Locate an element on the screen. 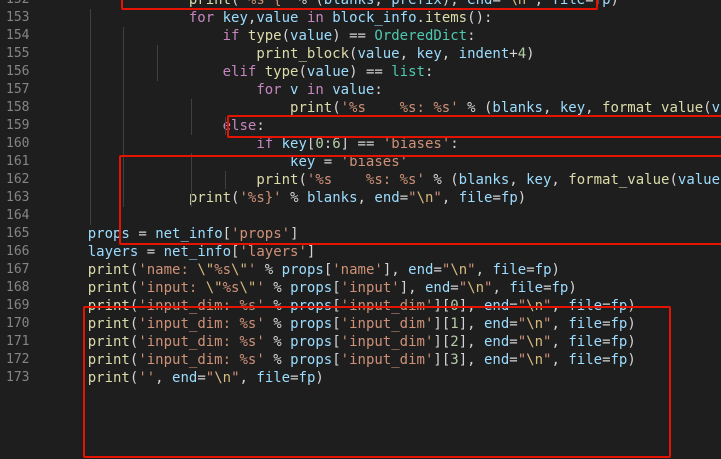 Image resolution: width=721 pixels, height=459 pixels. line-number: 153 is located at coordinates (18, 17).